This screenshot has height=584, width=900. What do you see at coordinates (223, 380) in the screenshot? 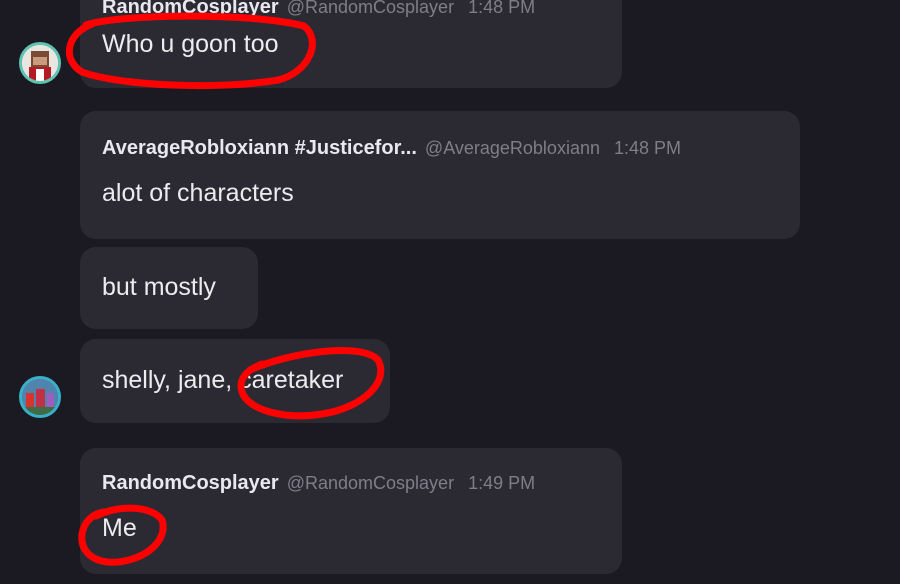
I see `message-text: shelly, jane, caretaker` at bounding box center [223, 380].